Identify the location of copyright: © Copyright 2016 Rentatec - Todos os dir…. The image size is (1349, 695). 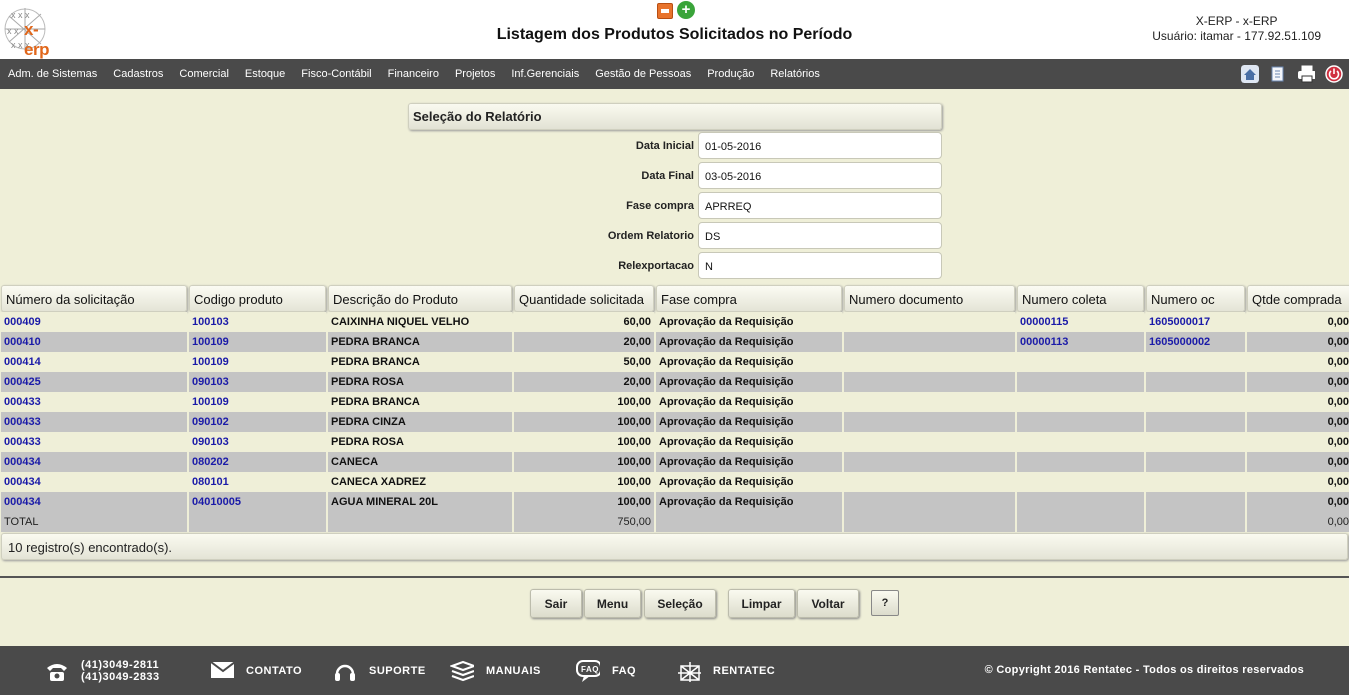
(1144, 670).